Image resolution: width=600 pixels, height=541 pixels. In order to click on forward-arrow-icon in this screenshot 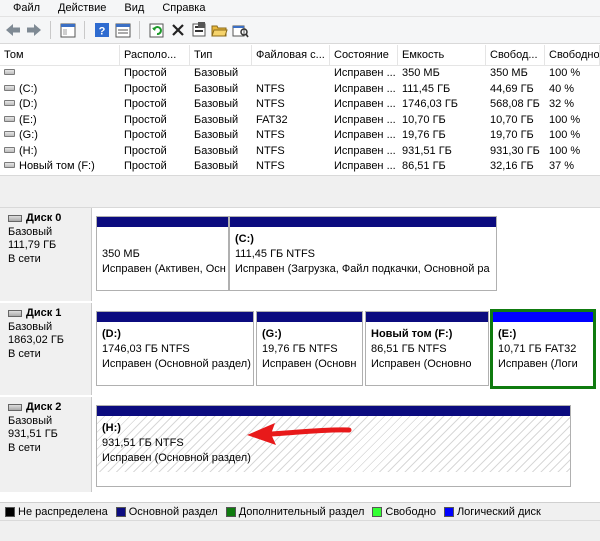, I will do `click(33, 30)`.